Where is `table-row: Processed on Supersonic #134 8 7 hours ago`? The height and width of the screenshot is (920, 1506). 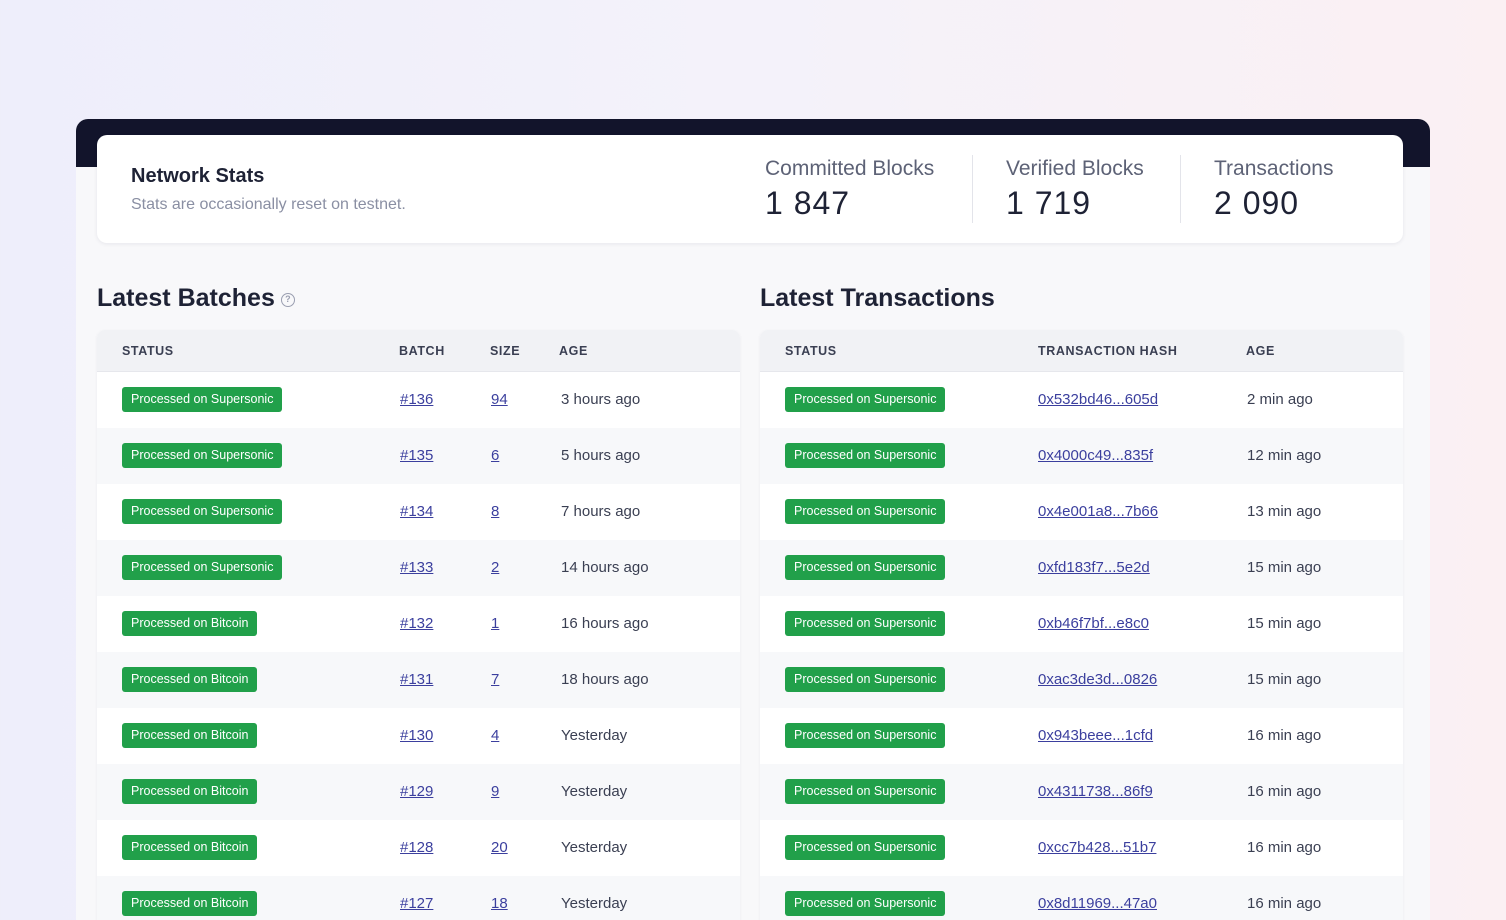 table-row: Processed on Supersonic #134 8 7 hours ago is located at coordinates (418, 512).